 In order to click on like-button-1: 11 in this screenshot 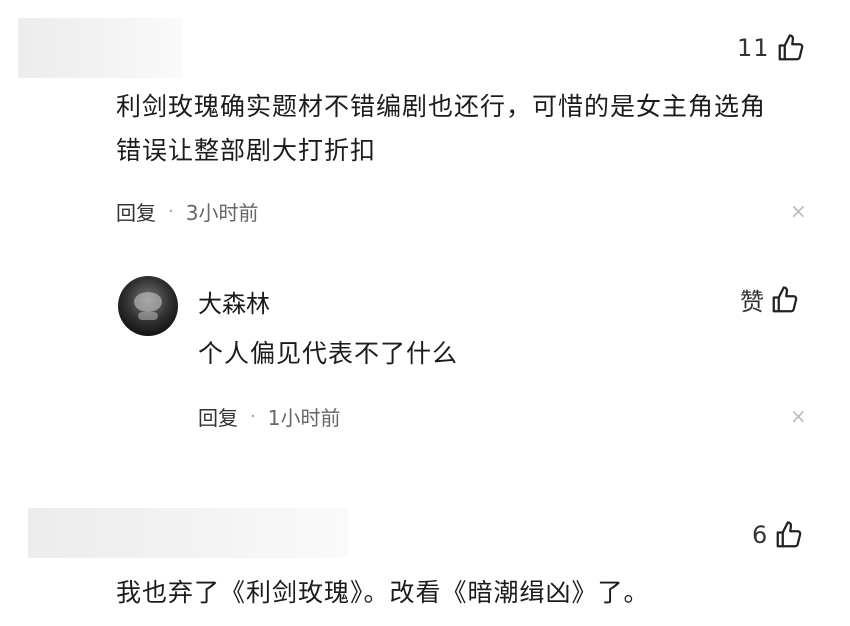, I will do `click(771, 48)`.